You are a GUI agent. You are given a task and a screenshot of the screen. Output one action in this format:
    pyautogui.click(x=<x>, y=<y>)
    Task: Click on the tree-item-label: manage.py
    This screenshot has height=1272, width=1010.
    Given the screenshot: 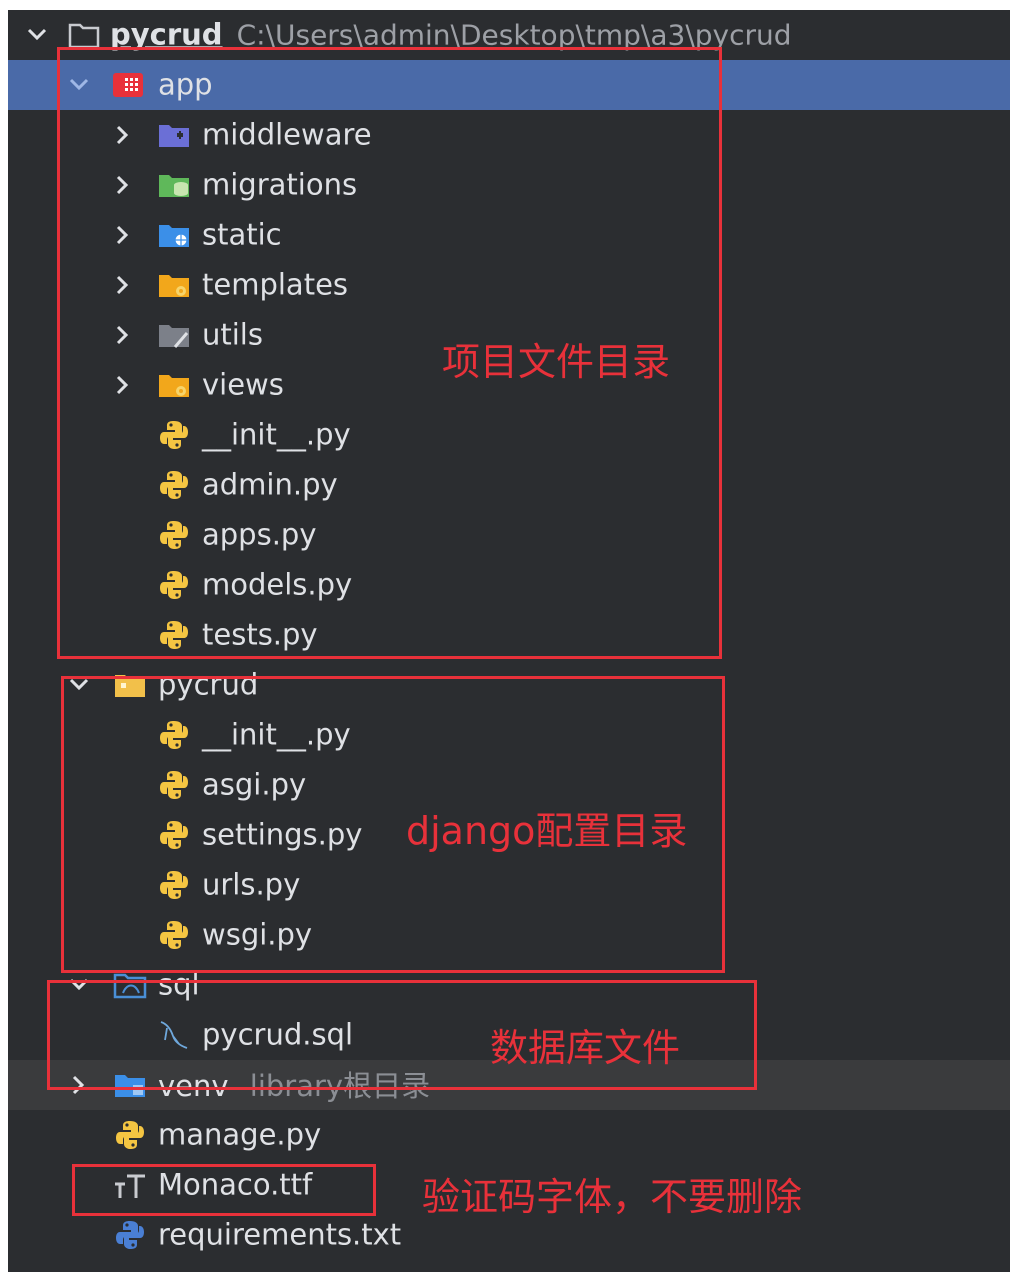 What is the action you would take?
    pyautogui.click(x=240, y=1134)
    